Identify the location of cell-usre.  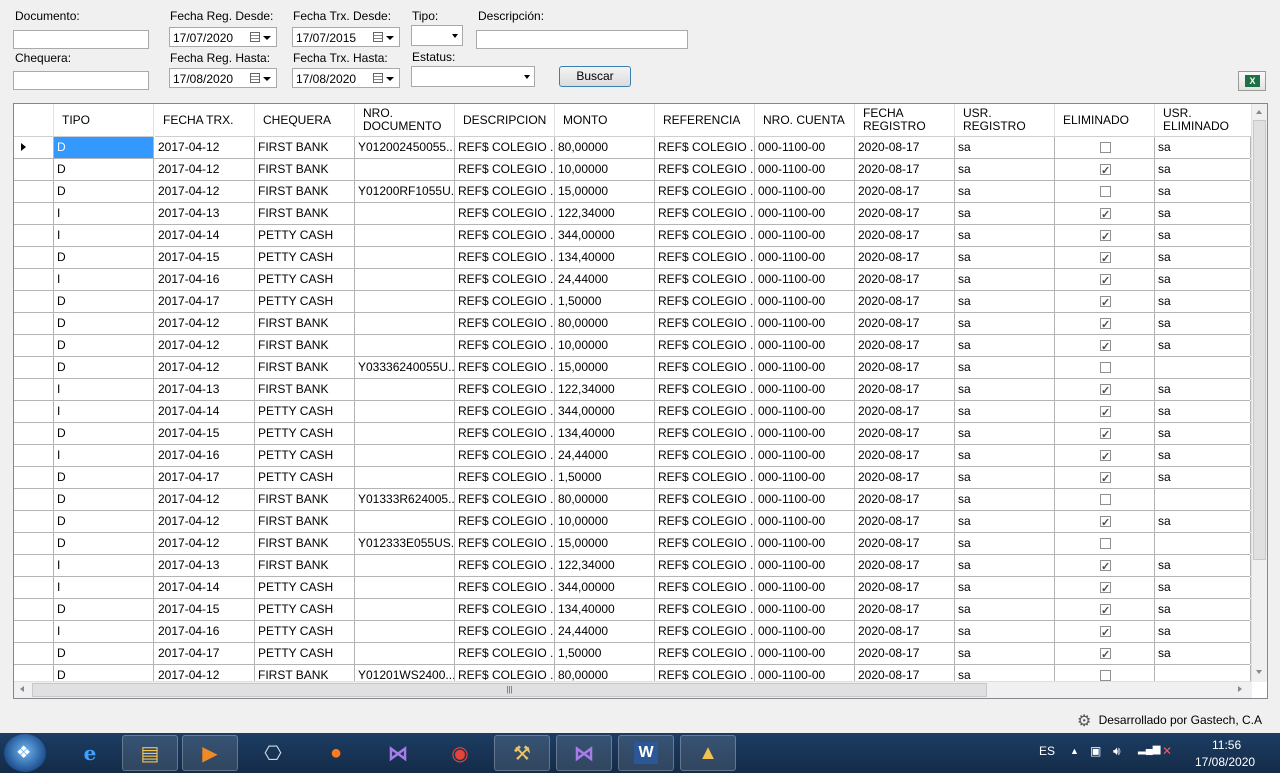
(1203, 499).